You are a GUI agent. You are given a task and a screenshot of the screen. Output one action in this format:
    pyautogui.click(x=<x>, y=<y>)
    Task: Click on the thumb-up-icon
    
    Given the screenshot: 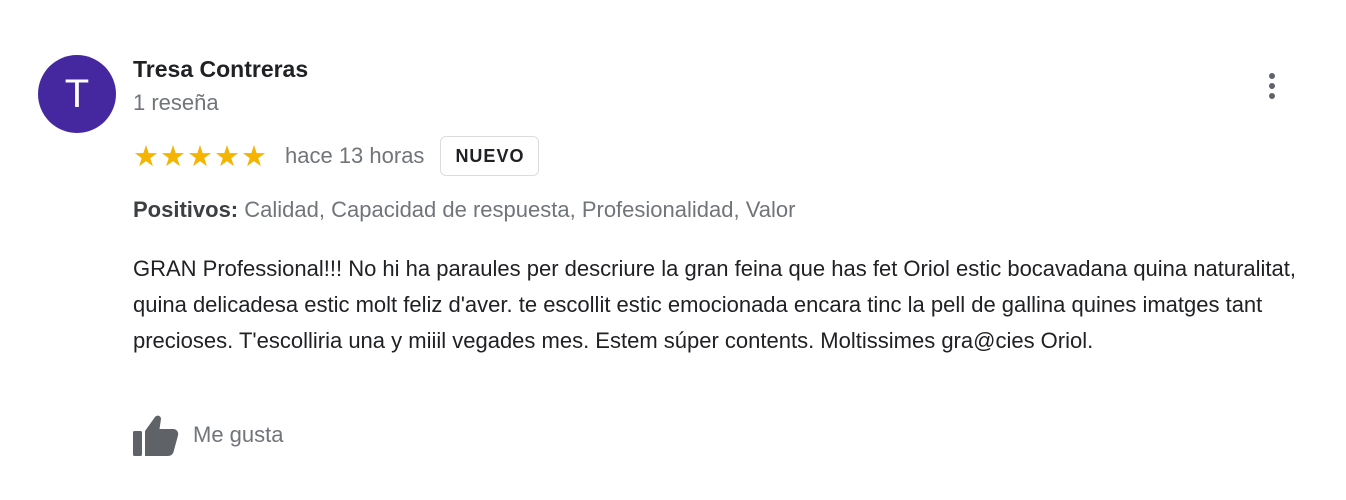 What is the action you would take?
    pyautogui.click(x=156, y=435)
    